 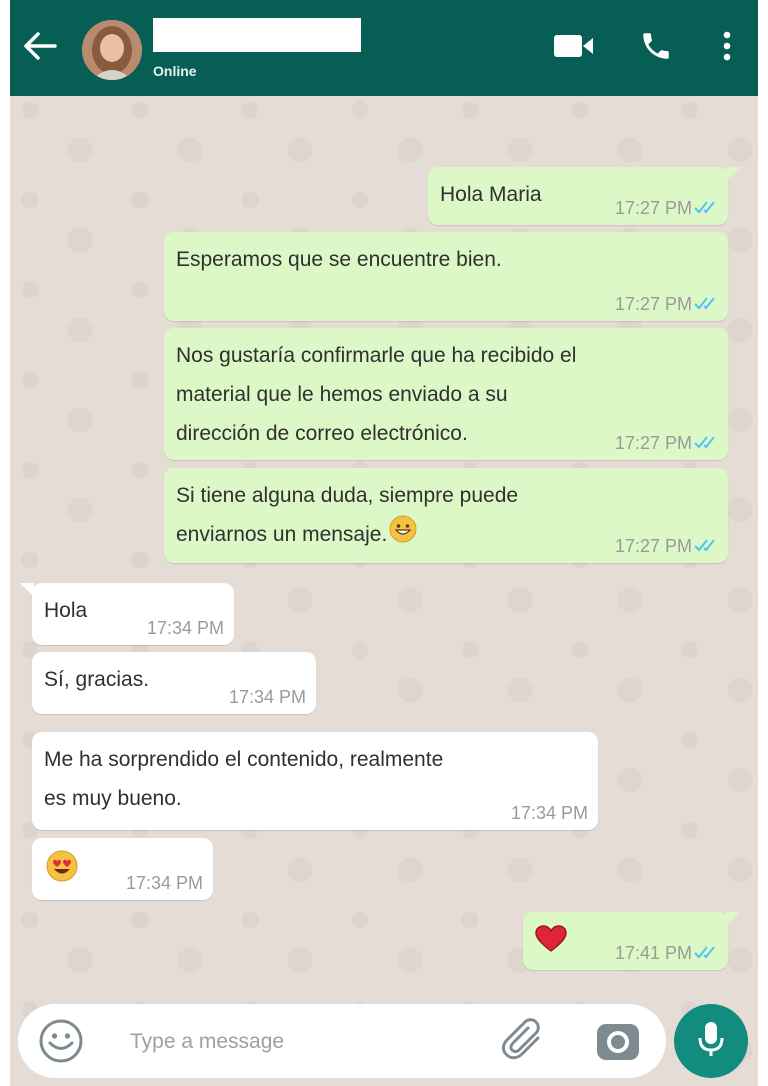 What do you see at coordinates (282, 535) in the screenshot?
I see `message-line-text: enviarnos un mensaje.` at bounding box center [282, 535].